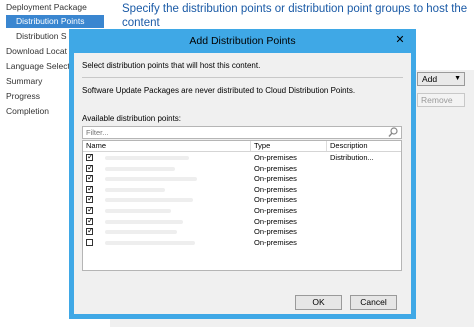  I want to click on list-header: Name Type Description, so click(242, 146).